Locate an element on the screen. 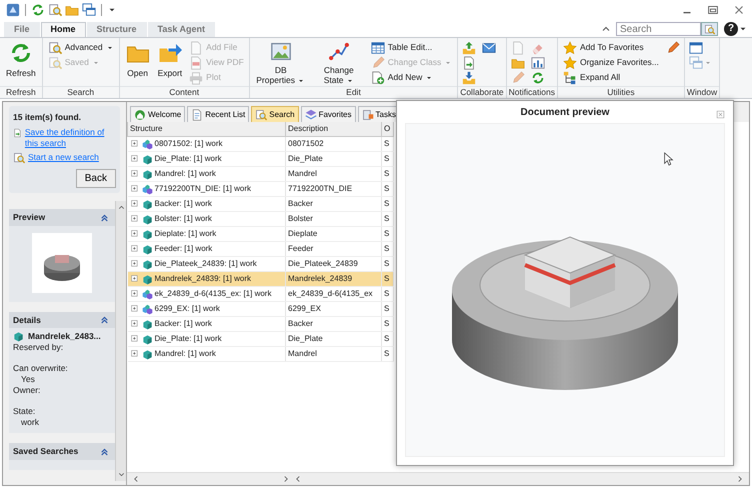  export-icon is located at coordinates (170, 53).